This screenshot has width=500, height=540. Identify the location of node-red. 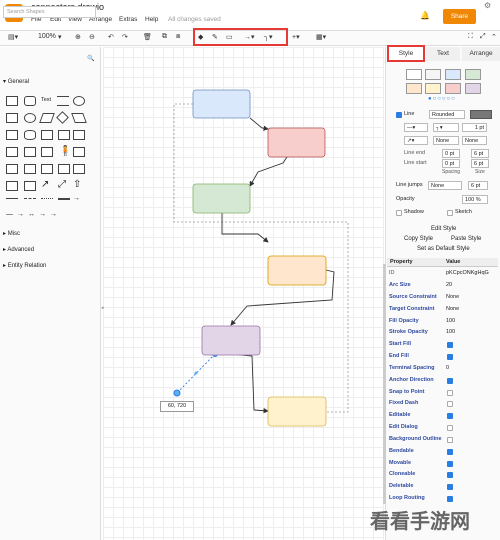
(296, 142).